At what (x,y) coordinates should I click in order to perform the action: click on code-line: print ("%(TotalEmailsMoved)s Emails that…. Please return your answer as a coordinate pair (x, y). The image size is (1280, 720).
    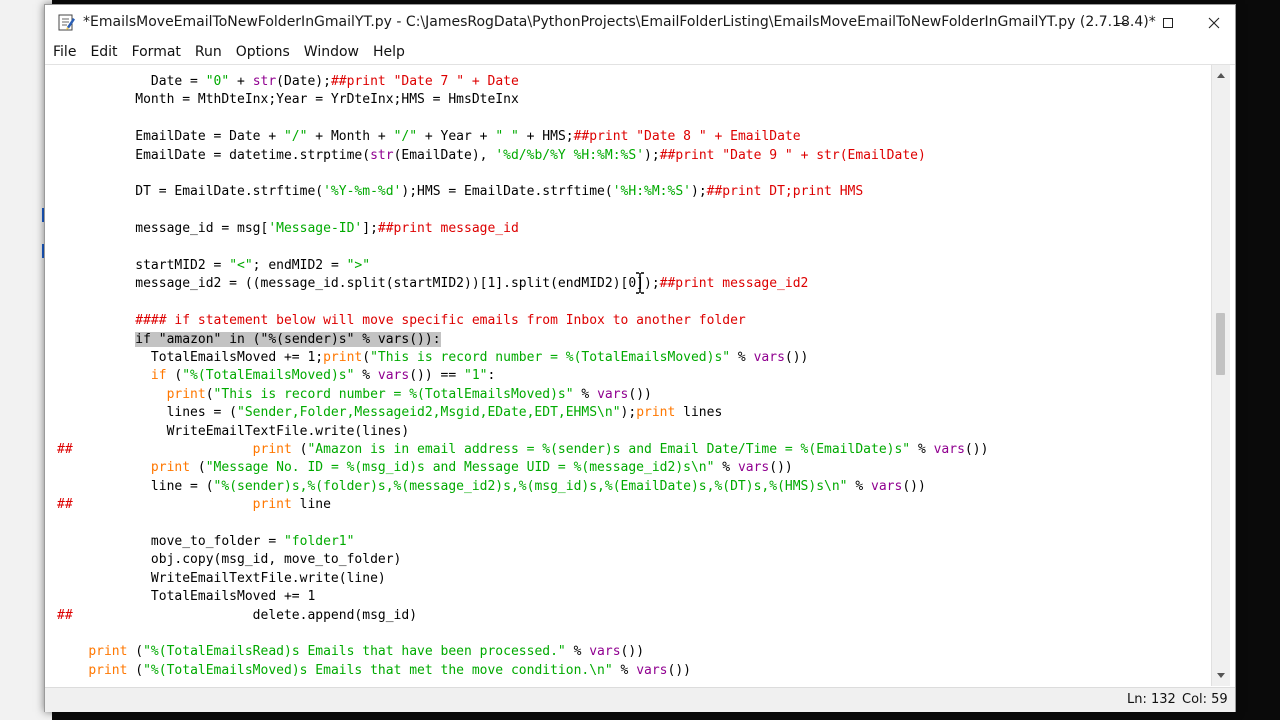
    Looking at the image, I should click on (374, 671).